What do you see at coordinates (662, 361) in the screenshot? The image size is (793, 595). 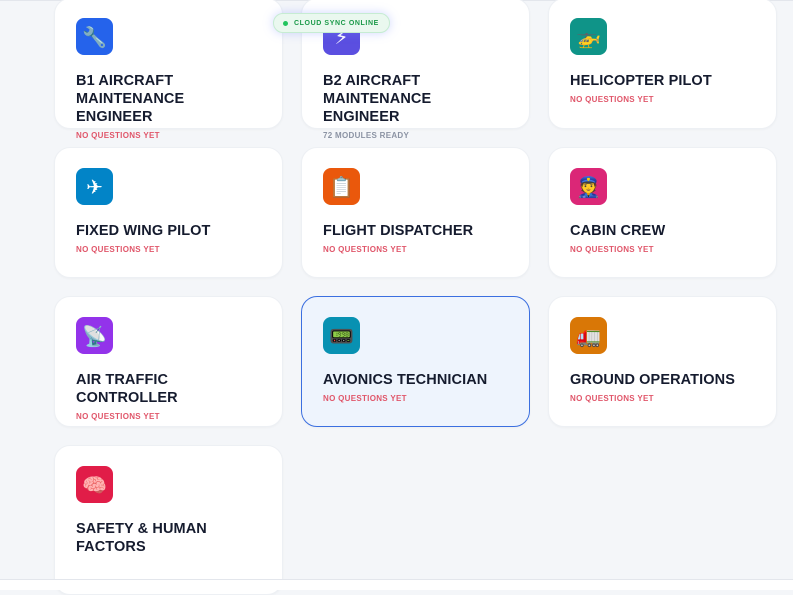 I see `role-card-ground-operations: 🚛 GROUND OPERATIONS NO QUESTIONS YET` at bounding box center [662, 361].